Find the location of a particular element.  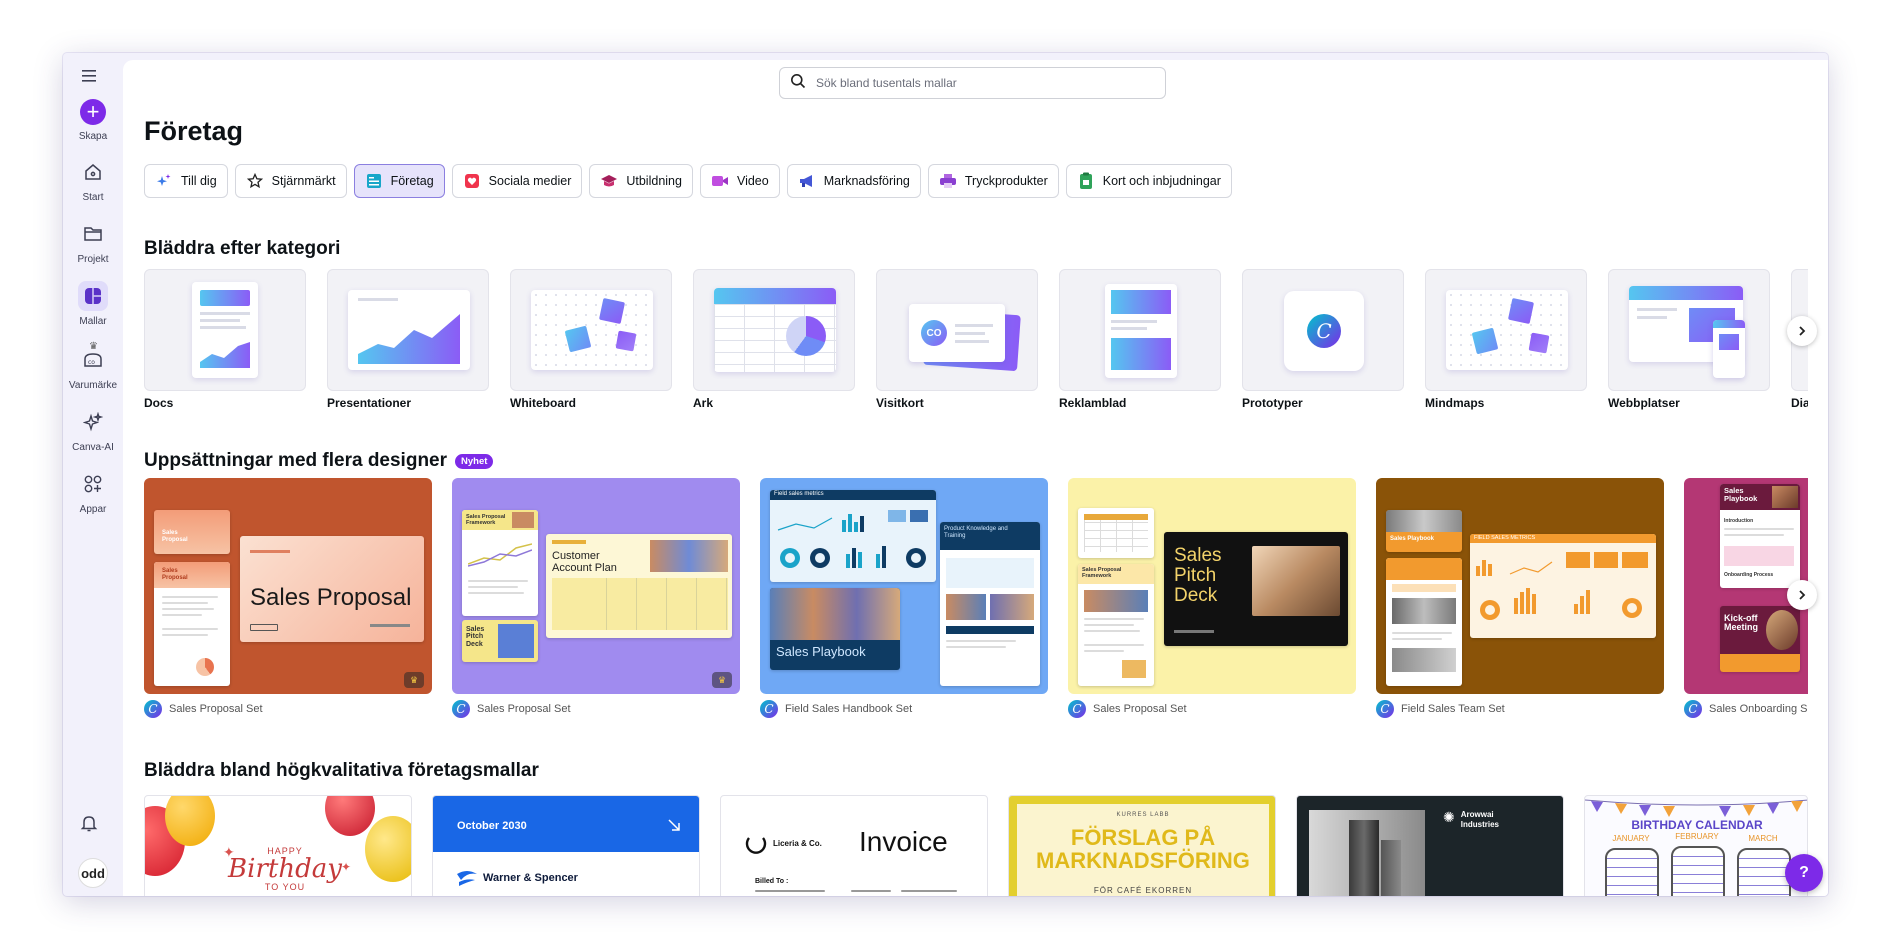

set-doc-title-2: Product Knowledge and Training is located at coordinates (976, 532).